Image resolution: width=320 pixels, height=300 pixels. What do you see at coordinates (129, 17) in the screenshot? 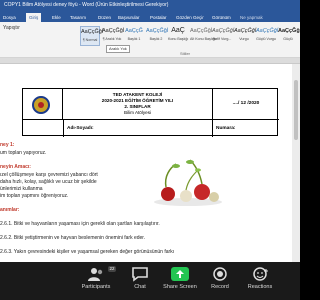
I see `tab-basvurular: Başvurular` at bounding box center [129, 17].